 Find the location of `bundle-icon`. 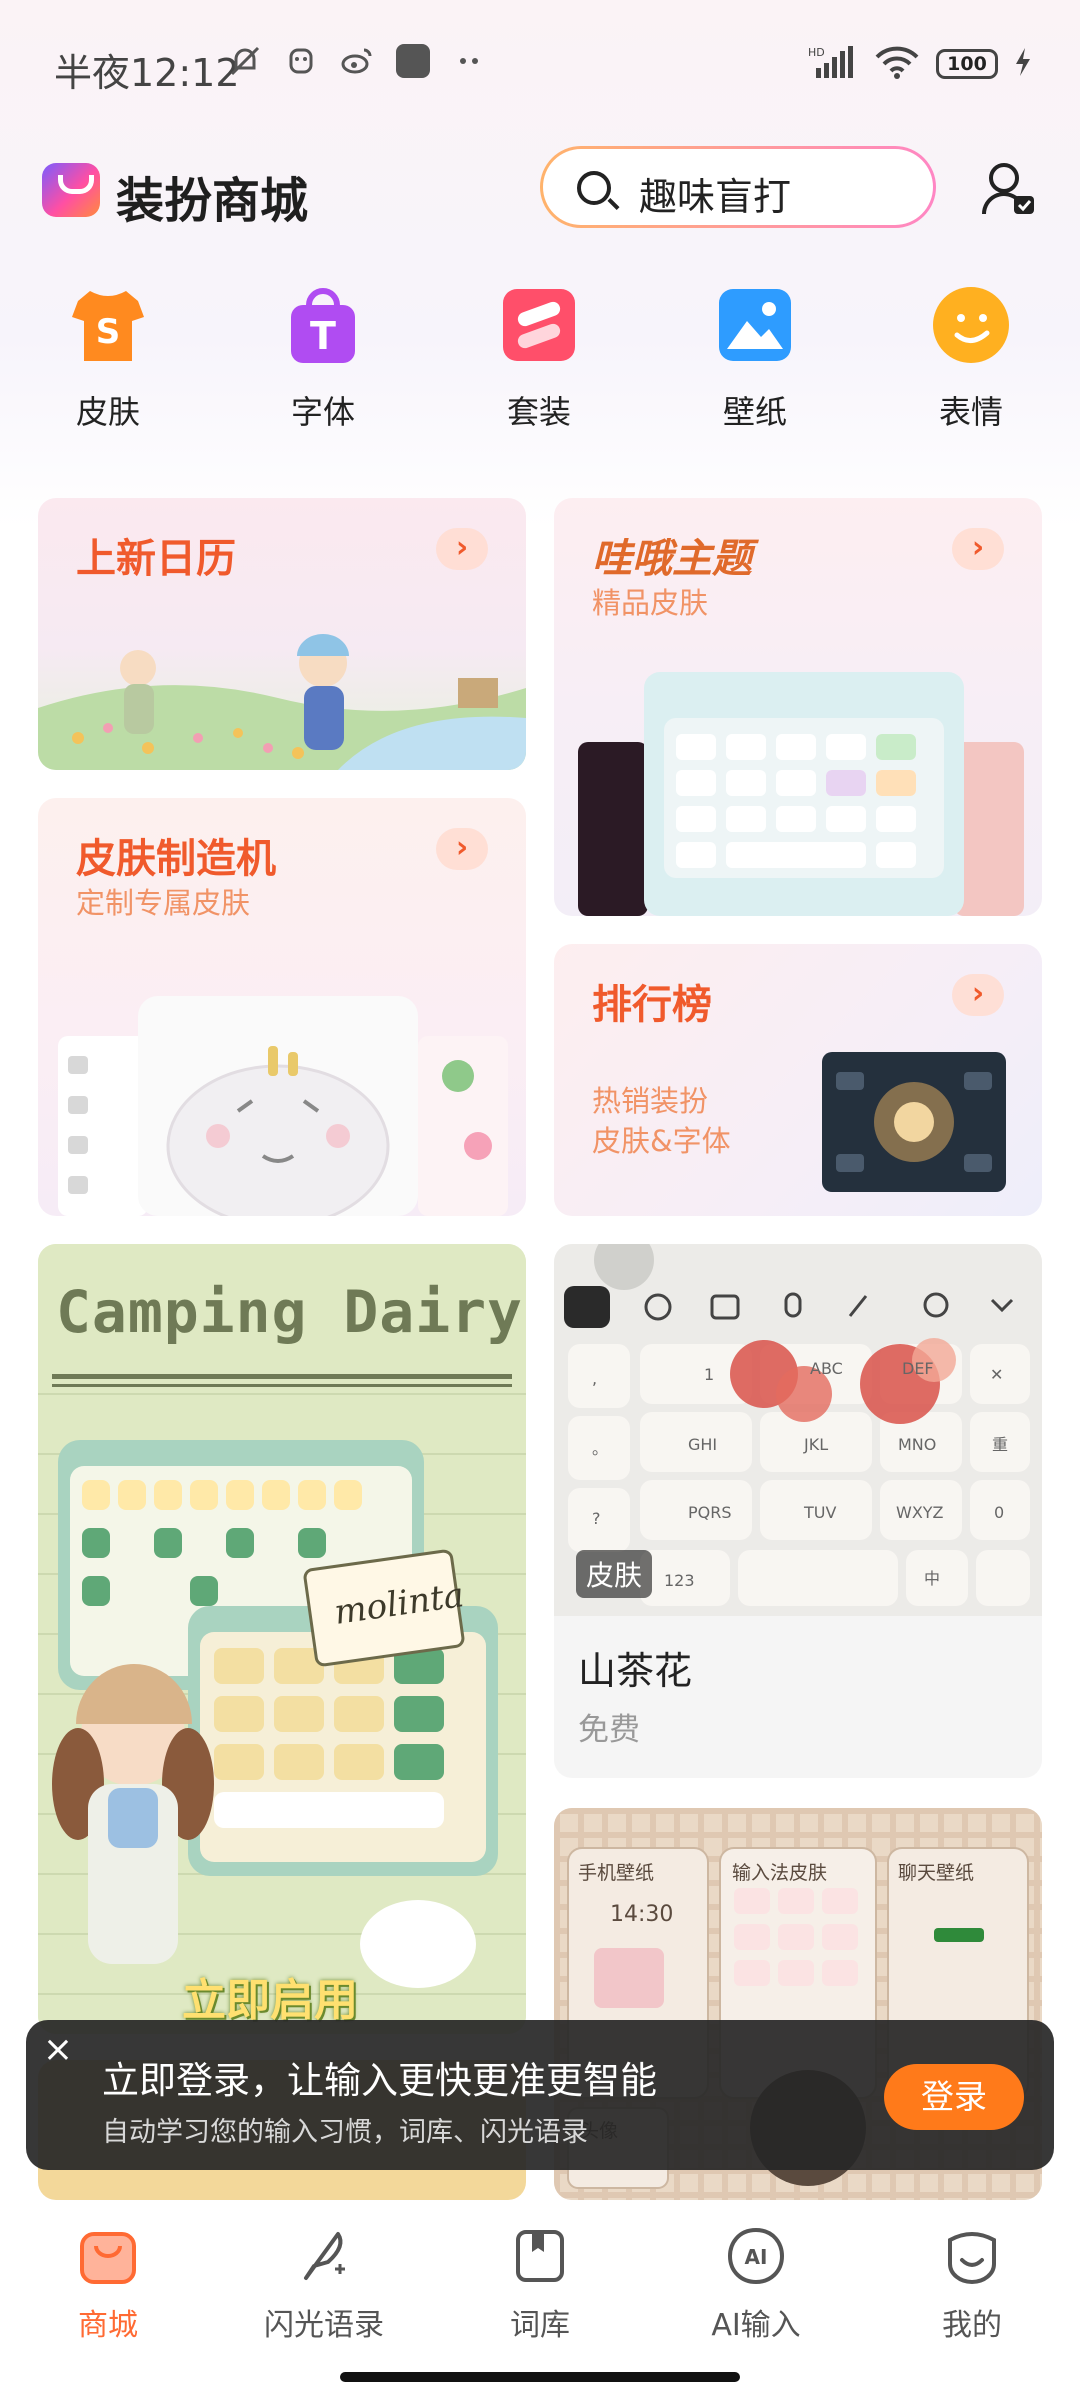

bundle-icon is located at coordinates (539, 325).